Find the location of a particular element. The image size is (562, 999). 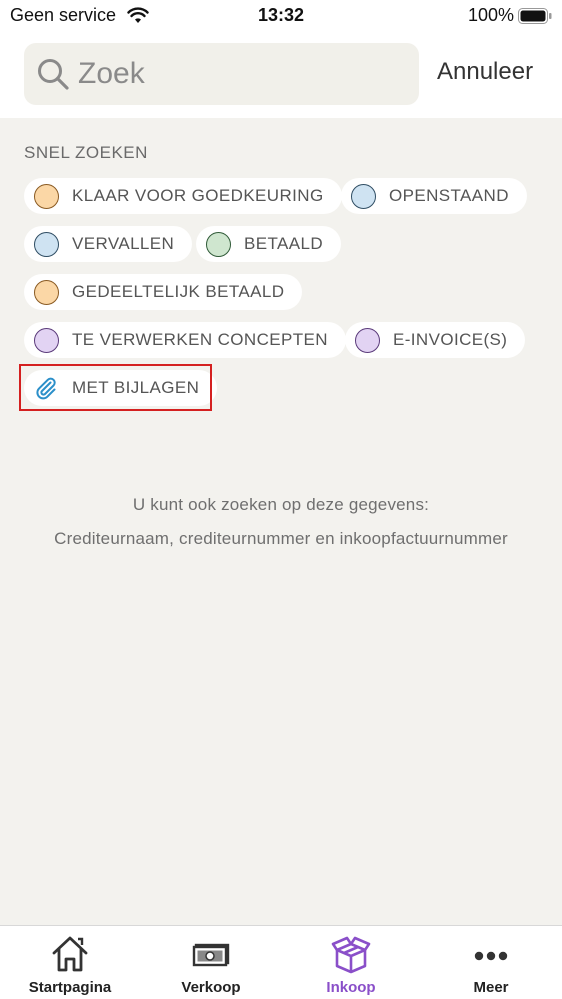

chip-label: OPENSTAAND is located at coordinates (449, 195).